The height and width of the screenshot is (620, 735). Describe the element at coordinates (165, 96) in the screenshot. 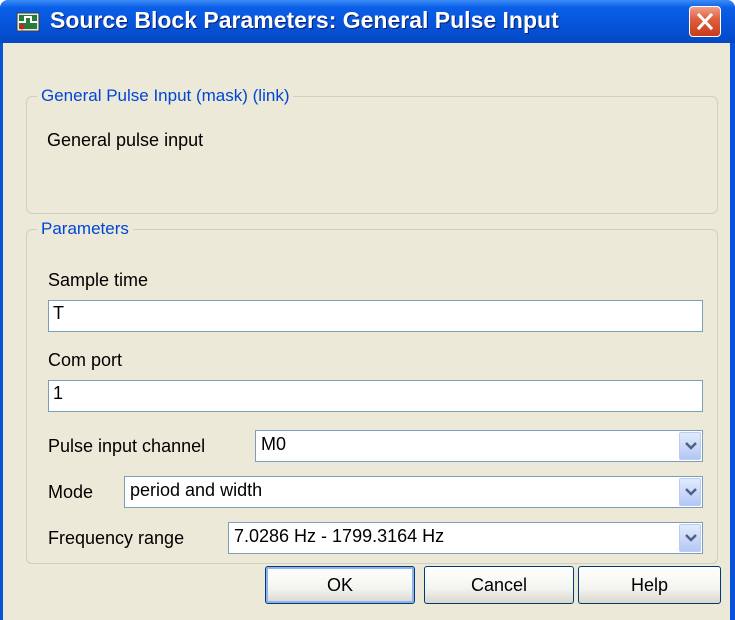

I see `description-group-title: General Pulse Input (mask) (link)` at that location.